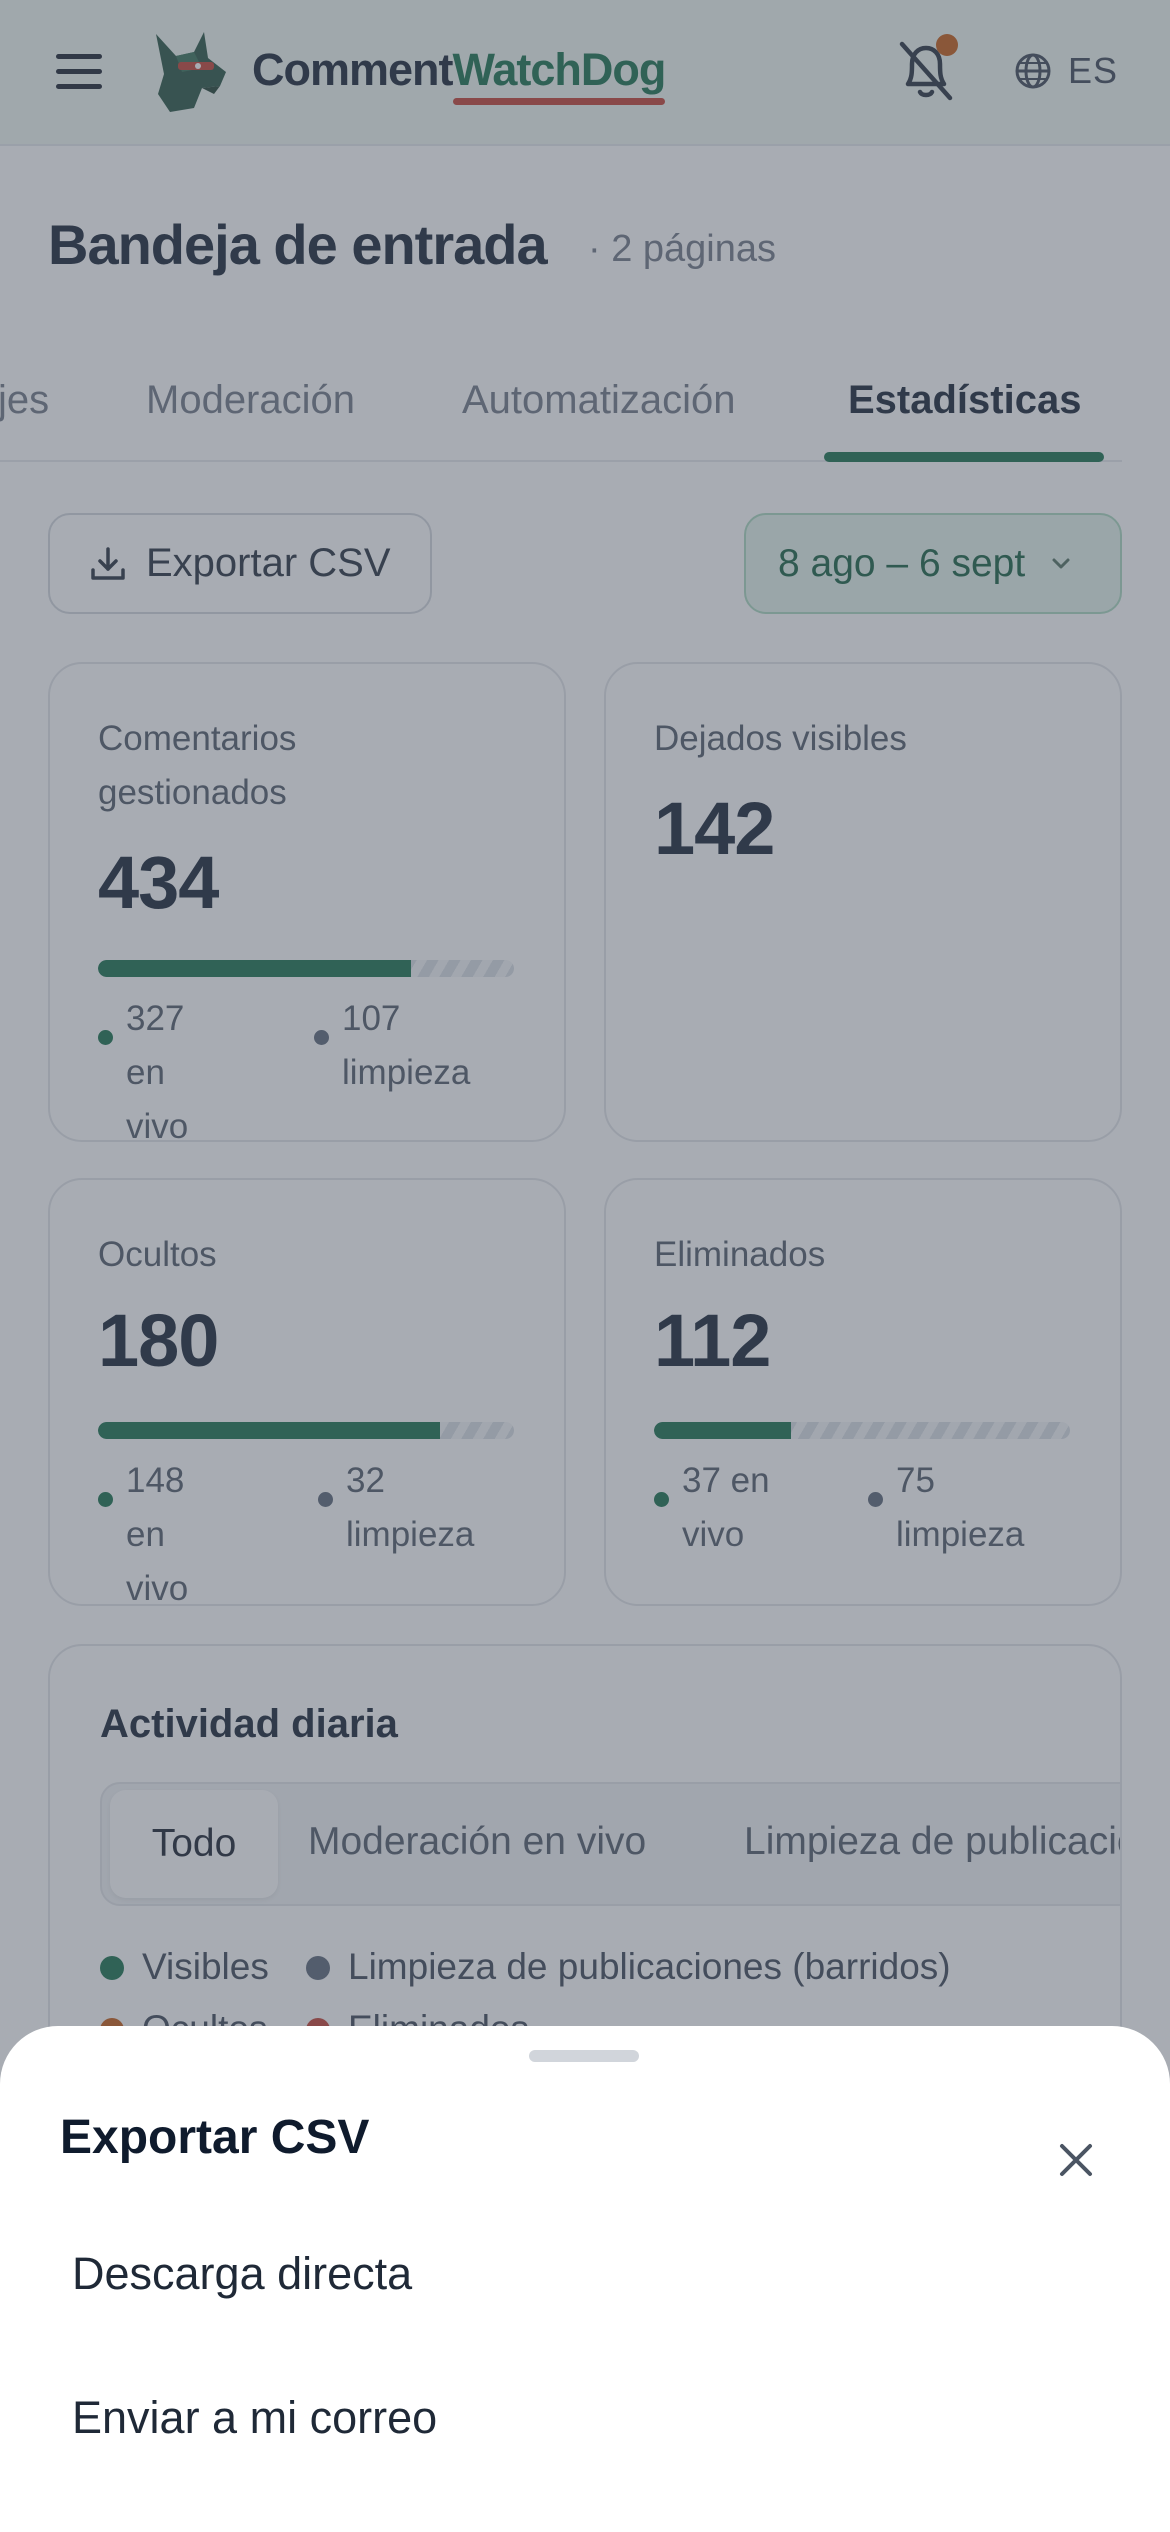  I want to click on sheet-title: Exportar CSV, so click(215, 2137).